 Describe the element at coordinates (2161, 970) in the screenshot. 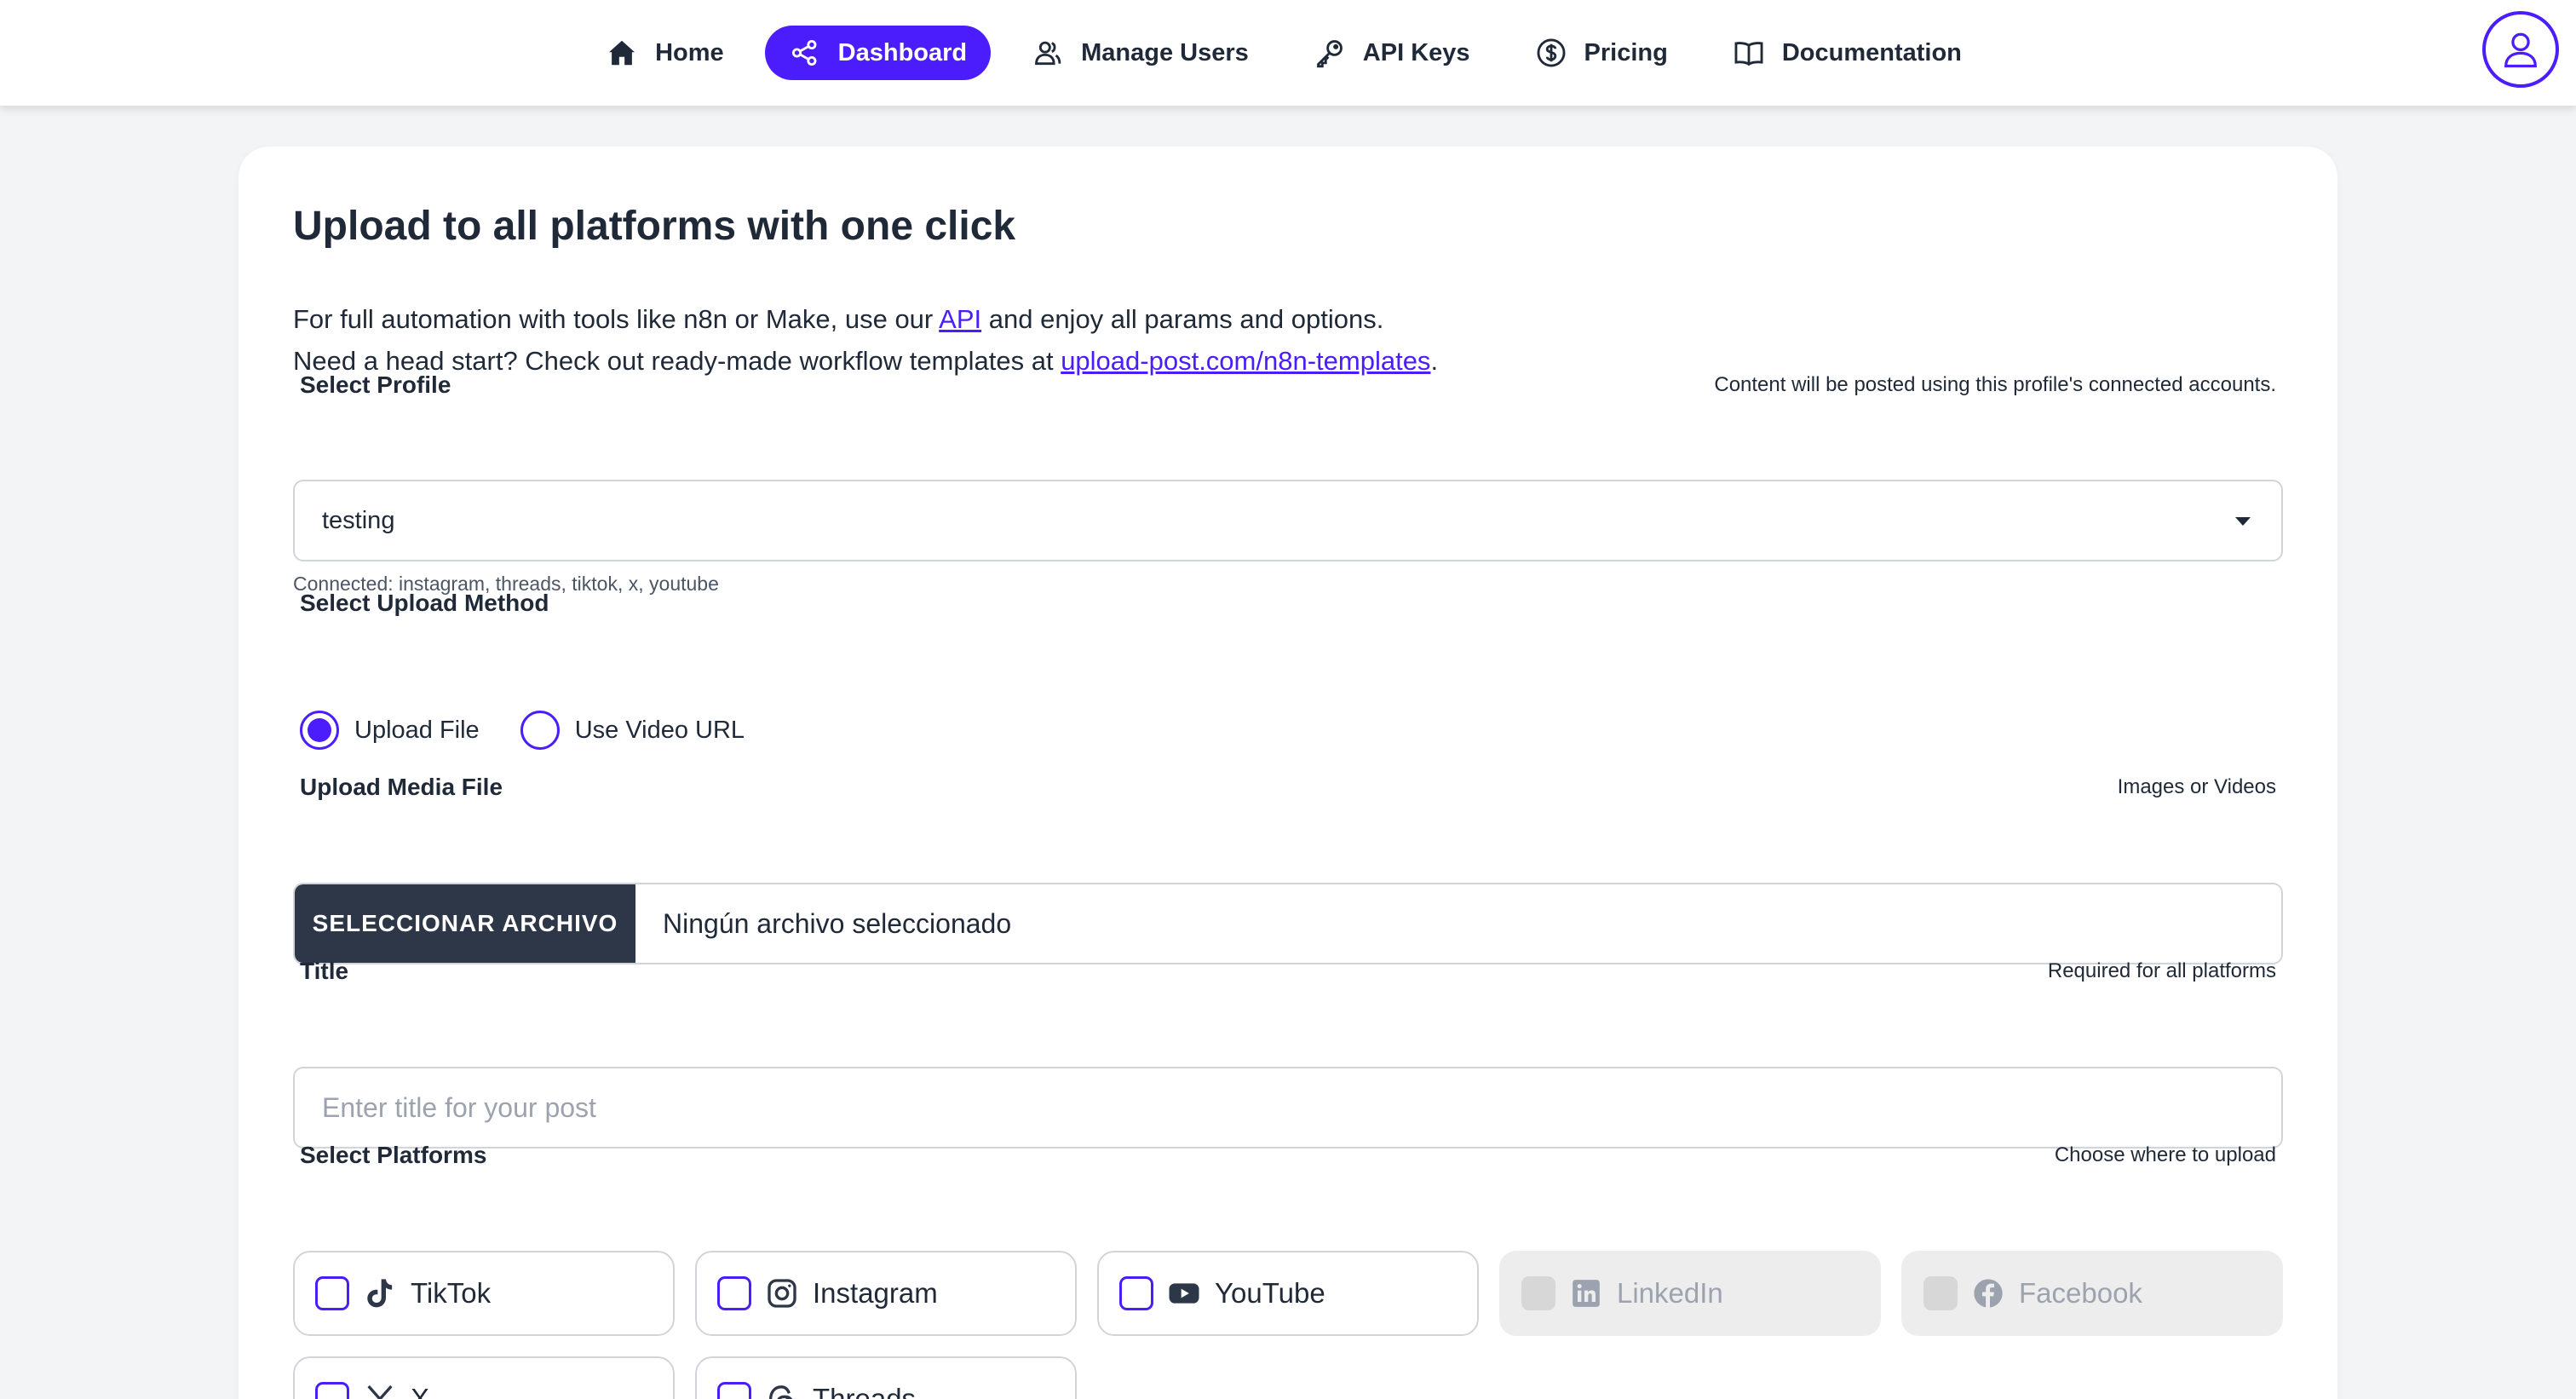

I see `title-hint: Required for all platforms` at that location.